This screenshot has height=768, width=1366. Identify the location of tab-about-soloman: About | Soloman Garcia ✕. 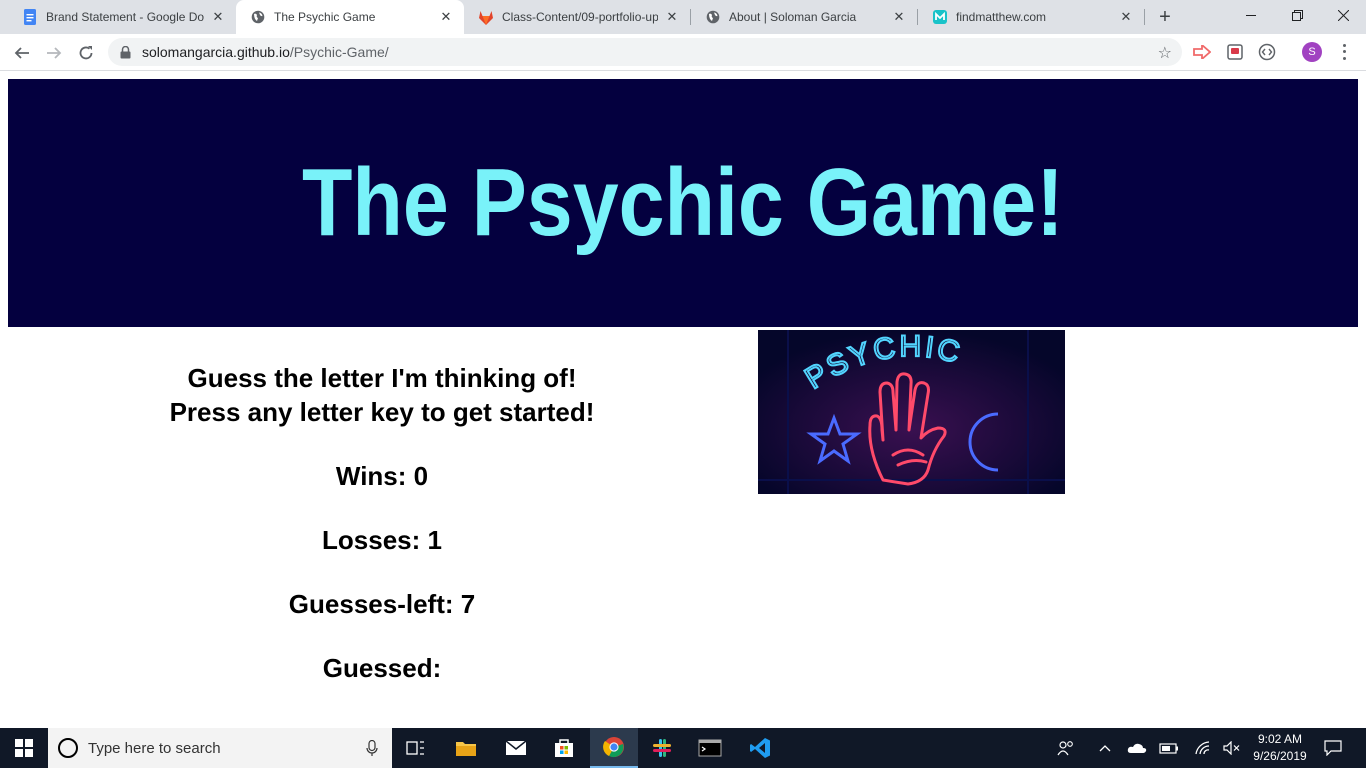
(804, 17).